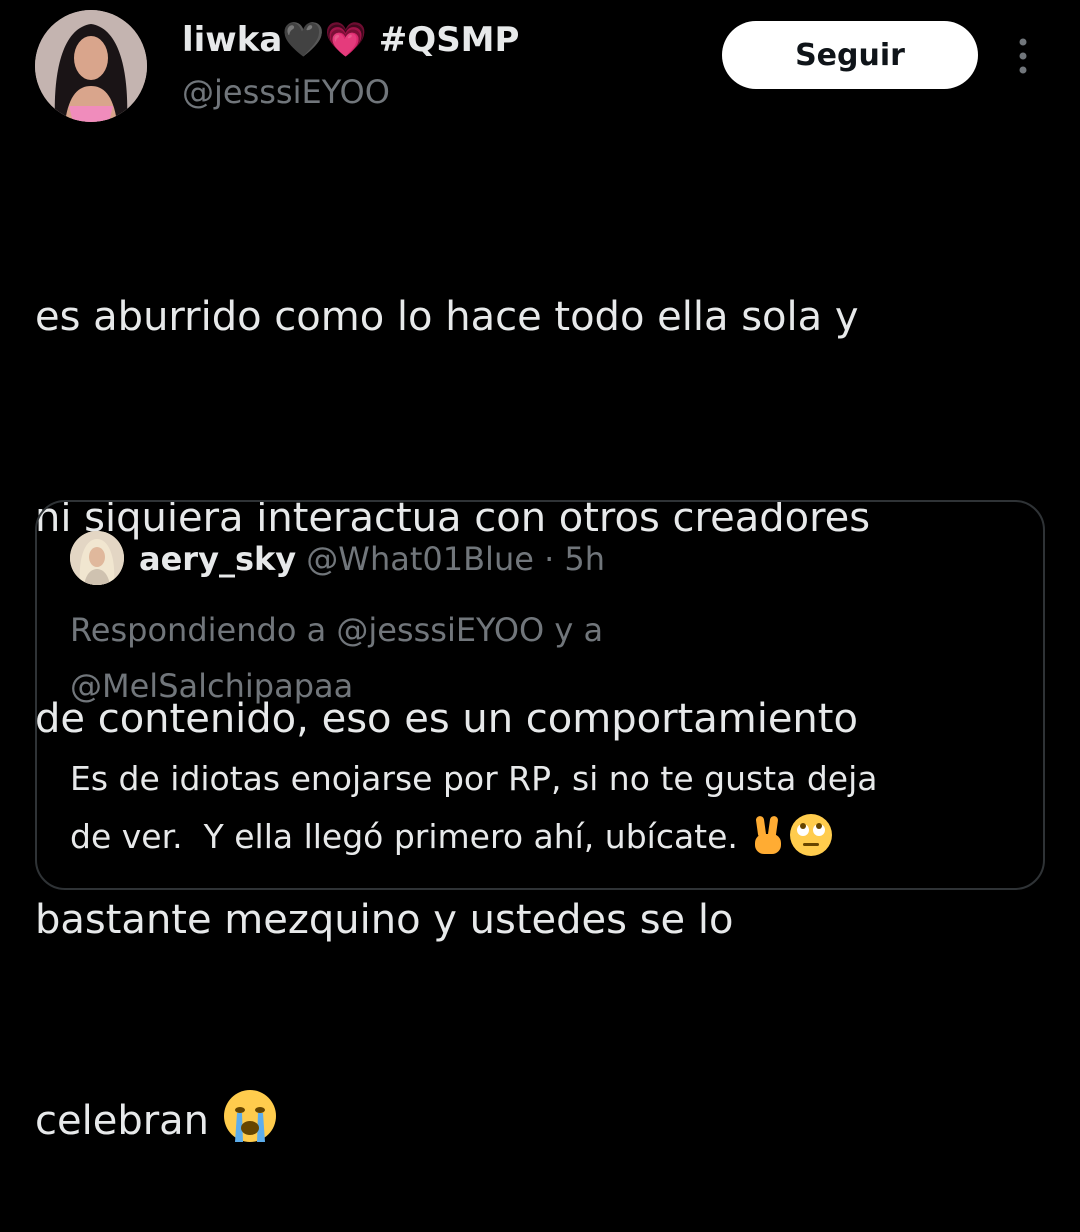  Describe the element at coordinates (449, 40) in the screenshot. I see `display-name-tag: #QSMP` at that location.